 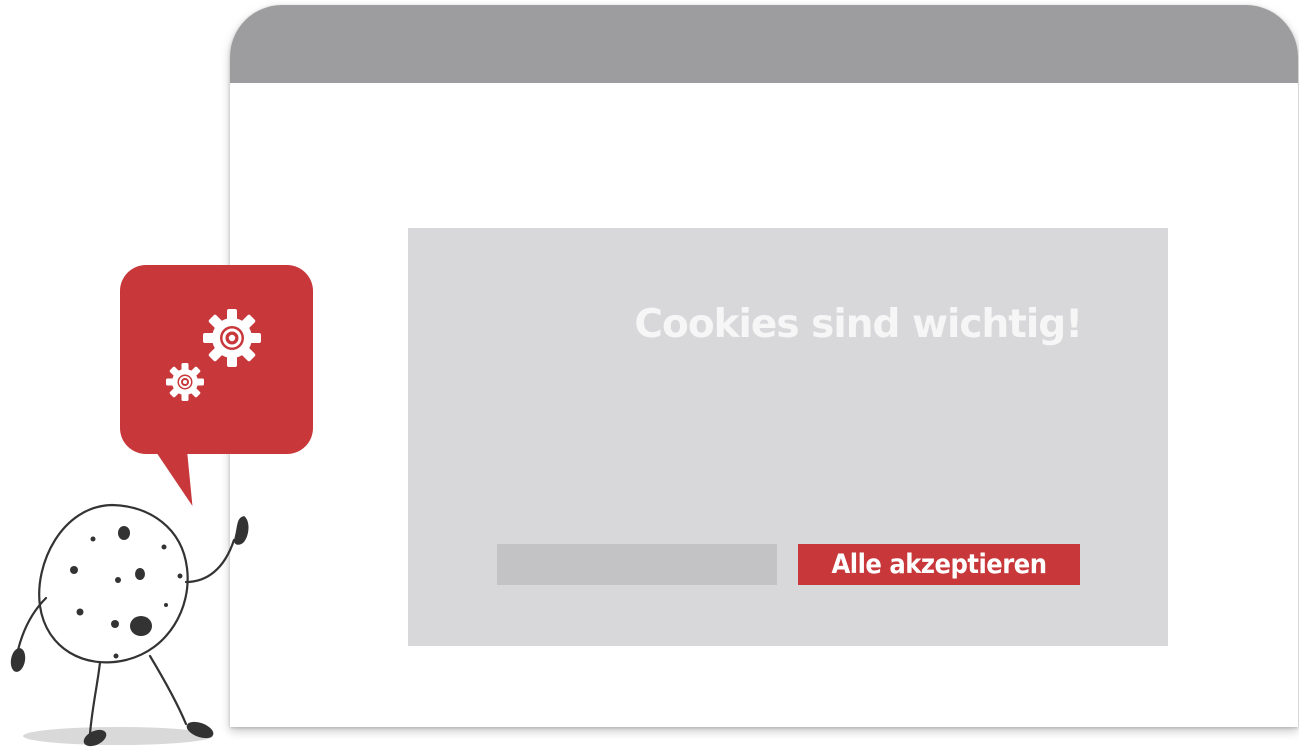 I want to click on gears-icon, so click(x=213, y=355).